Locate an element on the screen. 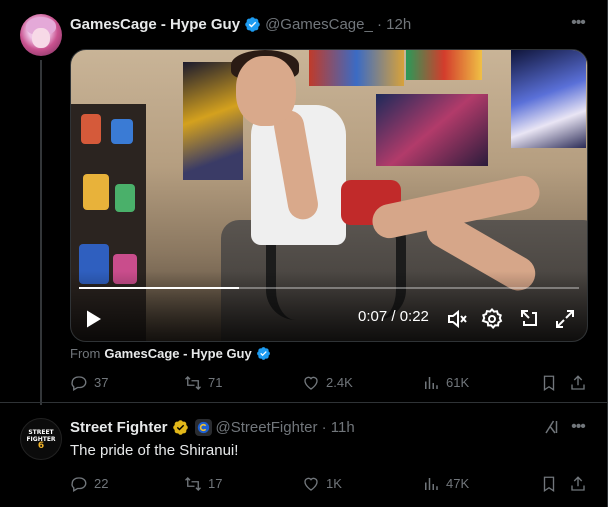 This screenshot has width=608, height=507. like-button: 1K is located at coordinates (322, 484).